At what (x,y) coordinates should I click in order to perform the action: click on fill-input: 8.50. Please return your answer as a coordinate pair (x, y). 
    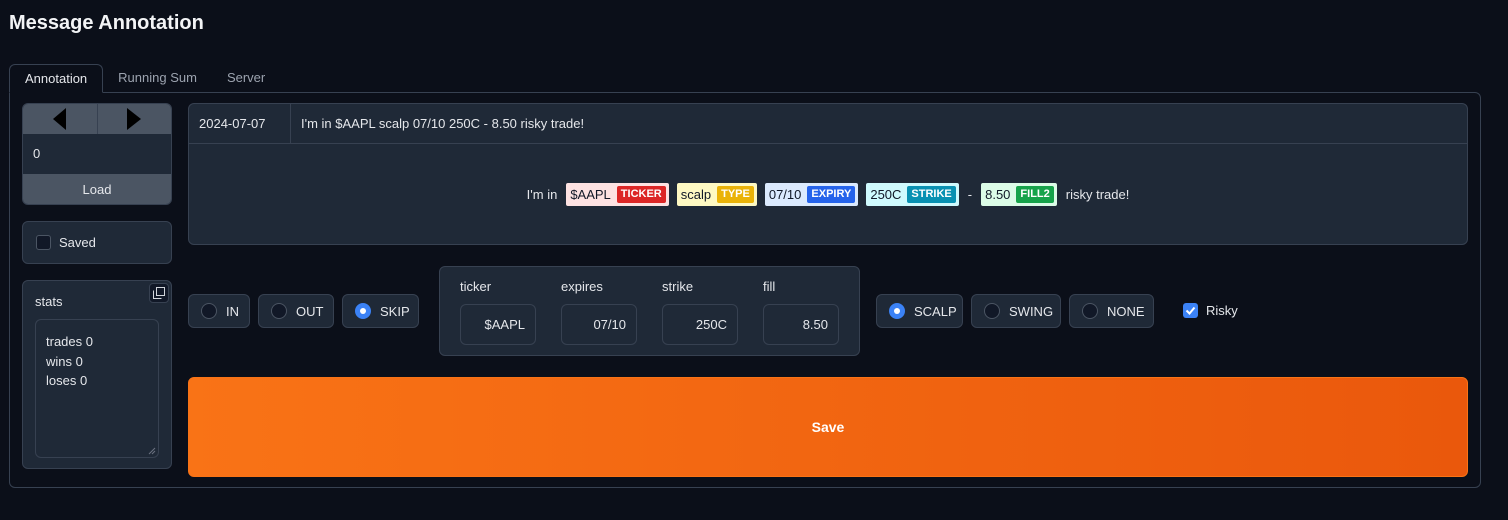
    Looking at the image, I should click on (801, 324).